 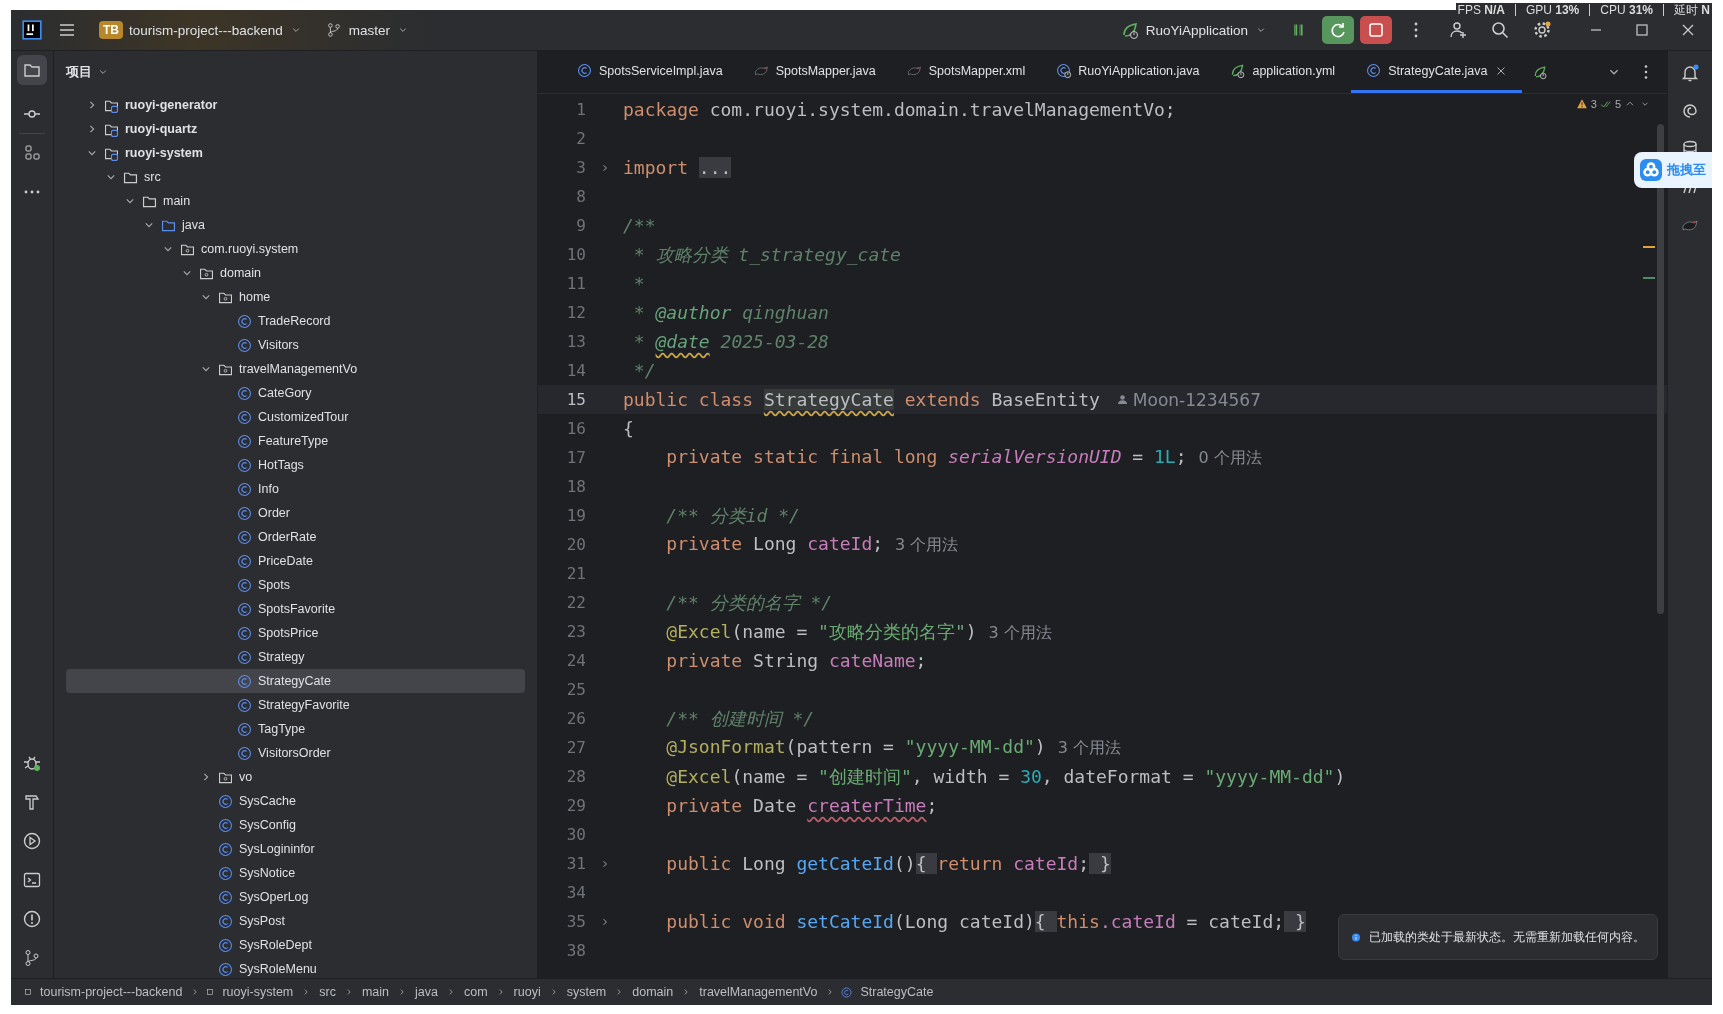 What do you see at coordinates (1458, 30) in the screenshot?
I see `add-user-icon` at bounding box center [1458, 30].